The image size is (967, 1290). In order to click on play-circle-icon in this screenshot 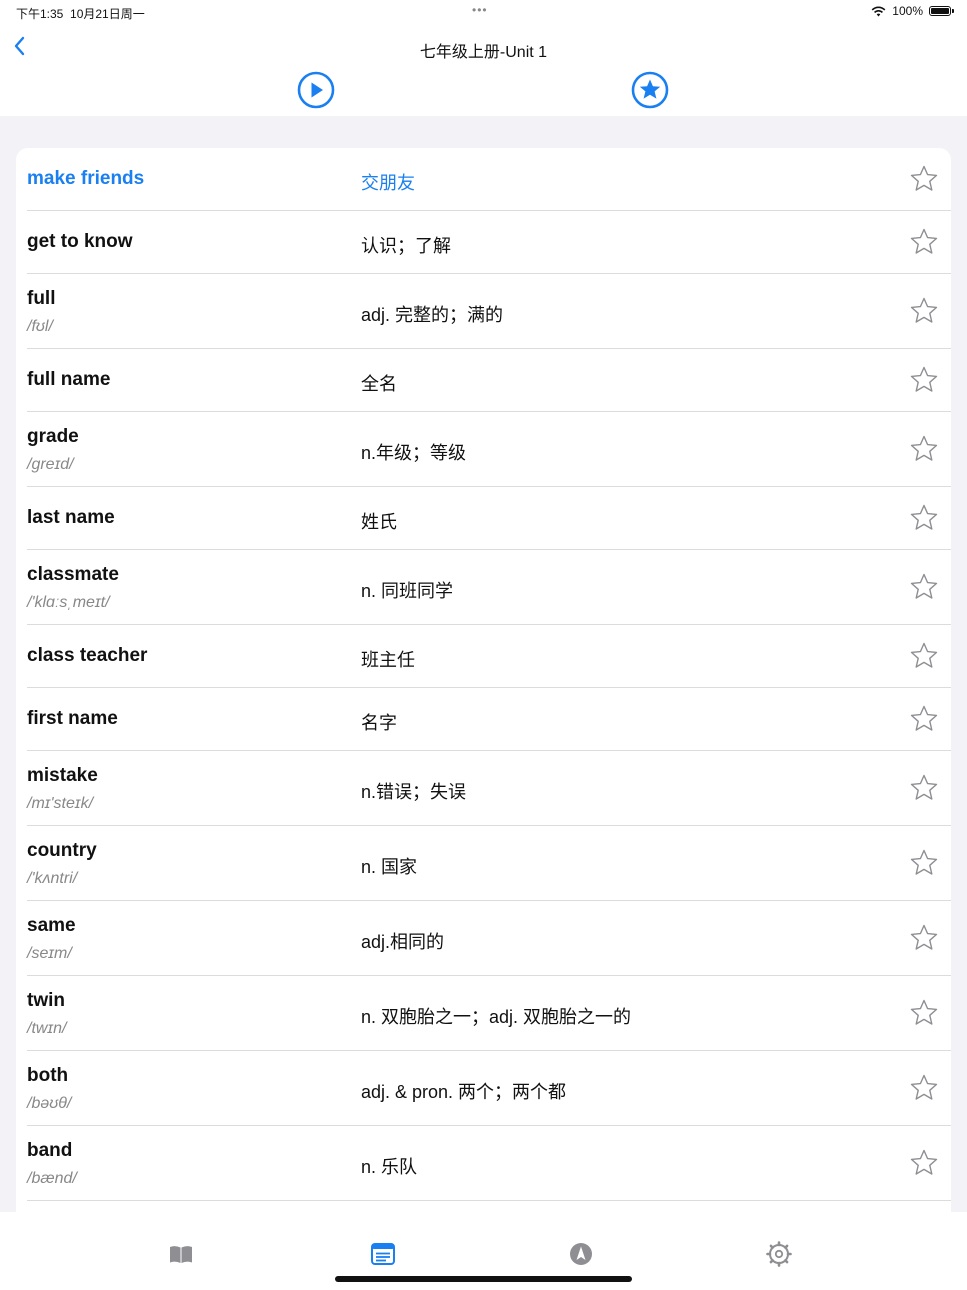, I will do `click(316, 90)`.